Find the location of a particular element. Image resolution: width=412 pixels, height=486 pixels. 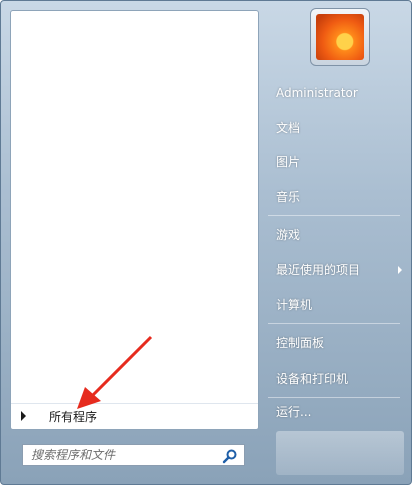

menu-item-devices-printers: 设备和打印机 is located at coordinates (338, 379).